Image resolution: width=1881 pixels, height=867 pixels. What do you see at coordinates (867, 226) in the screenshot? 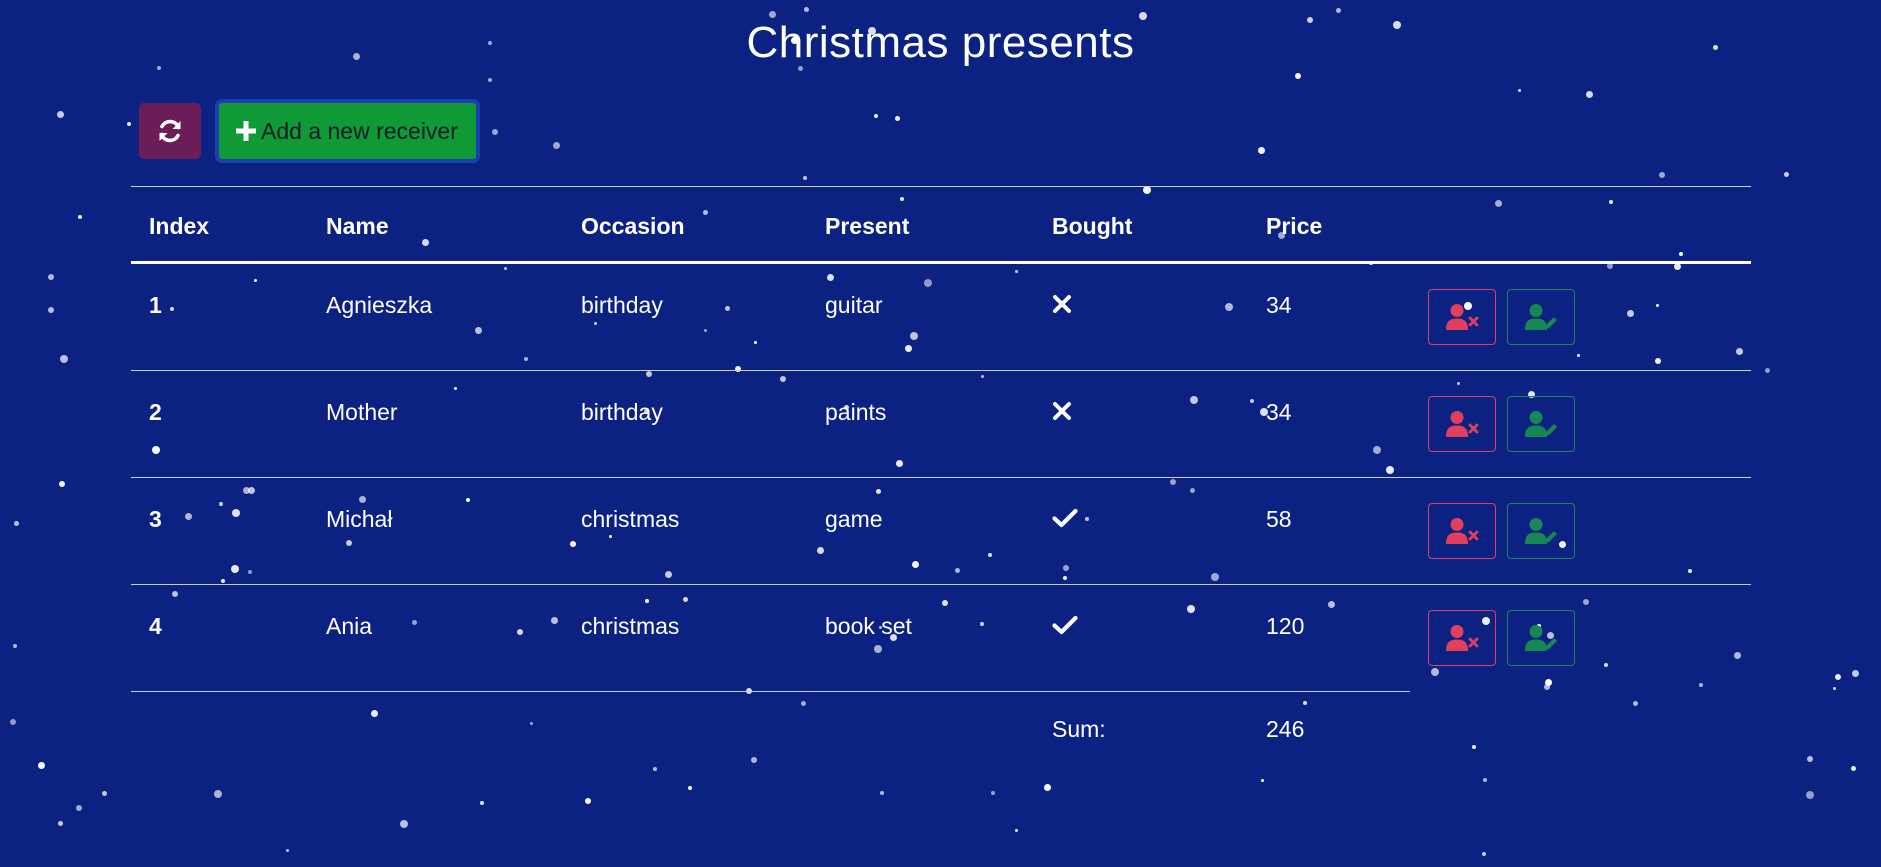
I see `header-present: Present` at bounding box center [867, 226].